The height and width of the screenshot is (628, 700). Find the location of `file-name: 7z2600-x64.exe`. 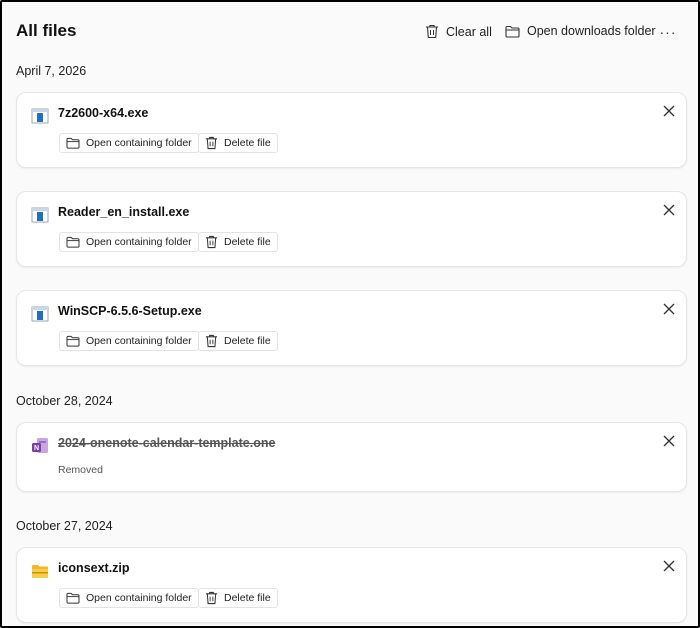

file-name: 7z2600-x64.exe is located at coordinates (103, 113).